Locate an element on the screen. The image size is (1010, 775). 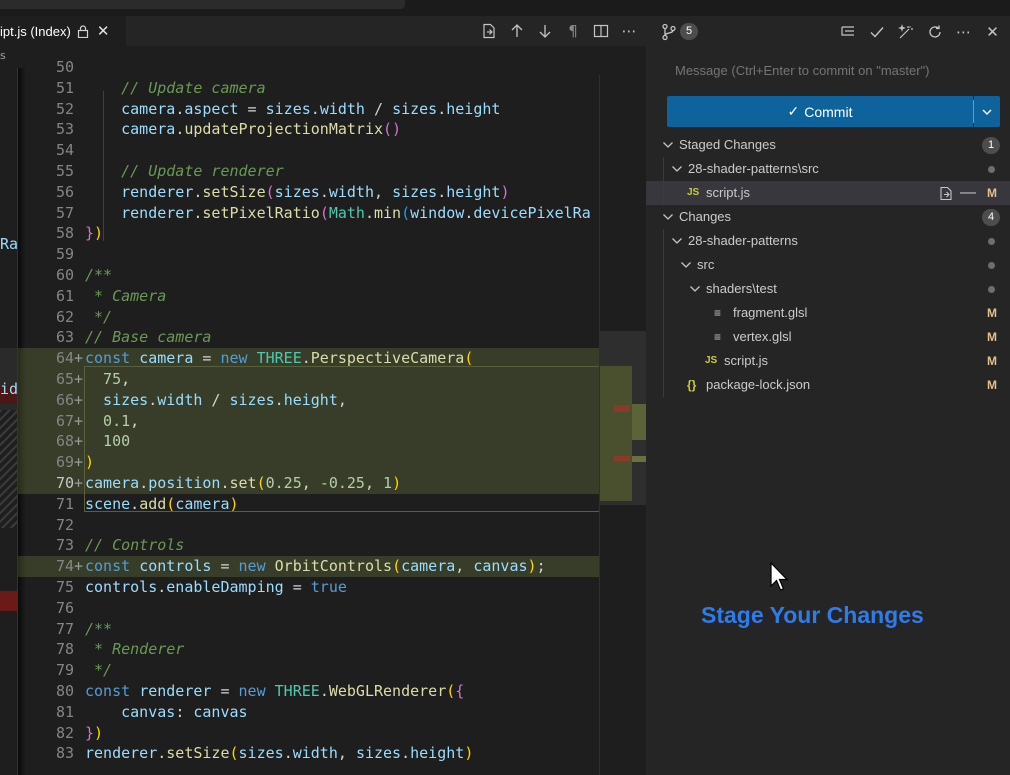
folder-status-dot is located at coordinates (991, 289).